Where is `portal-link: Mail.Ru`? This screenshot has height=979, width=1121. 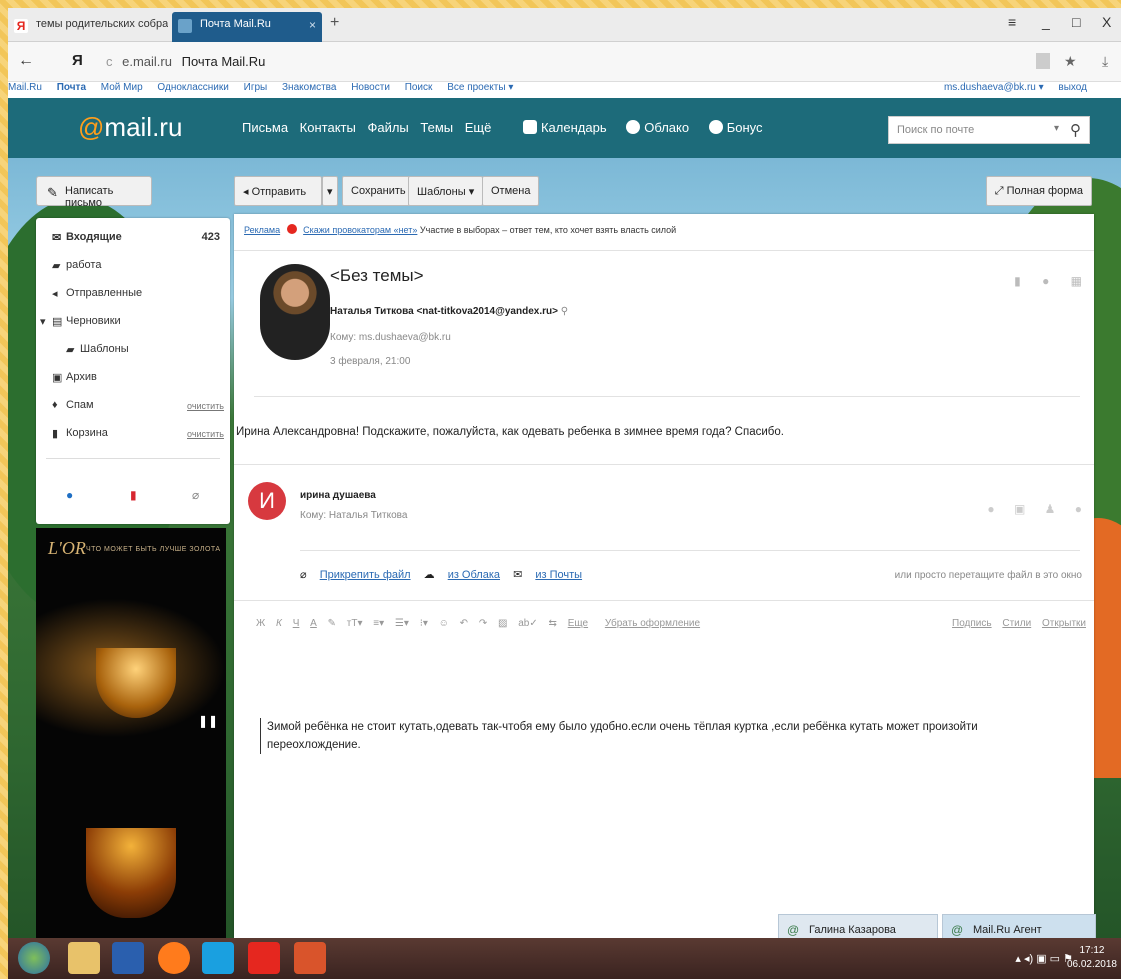 portal-link: Mail.Ru is located at coordinates (25, 87).